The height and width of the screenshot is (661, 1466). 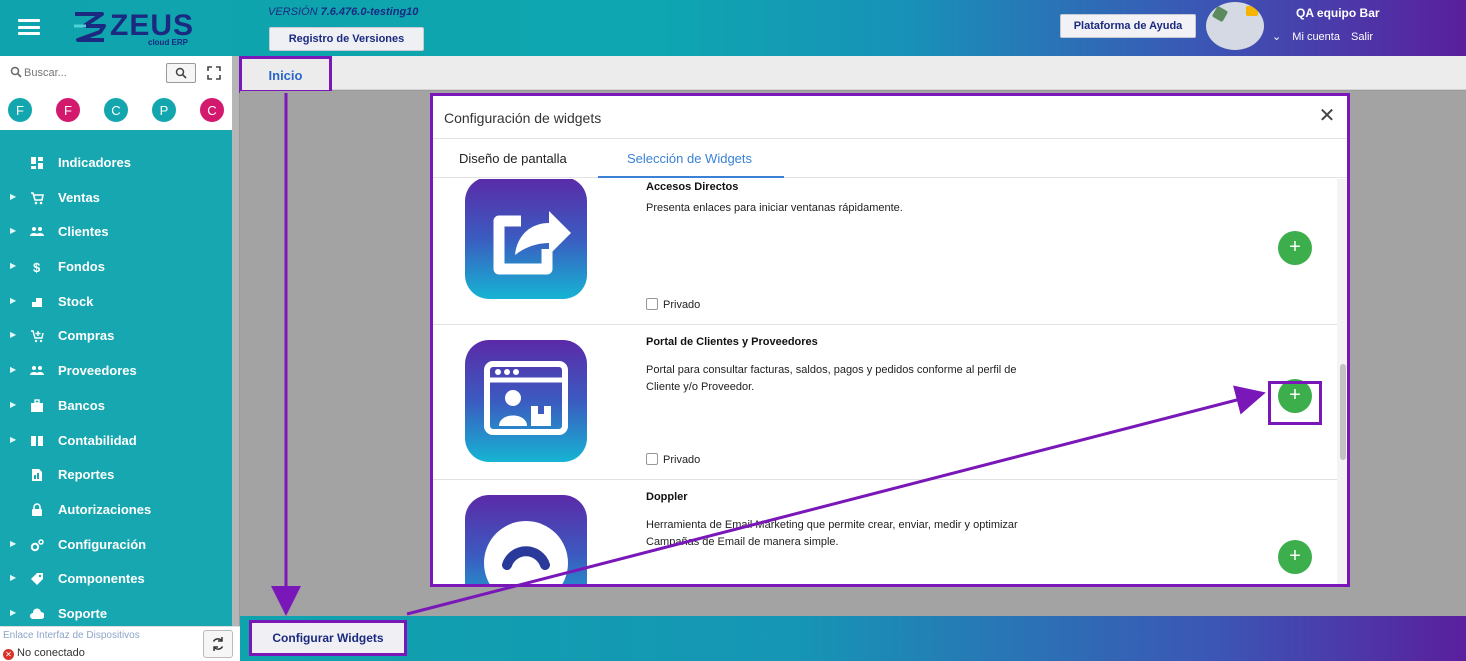 I want to click on close-icon: ✕, so click(x=1327, y=116).